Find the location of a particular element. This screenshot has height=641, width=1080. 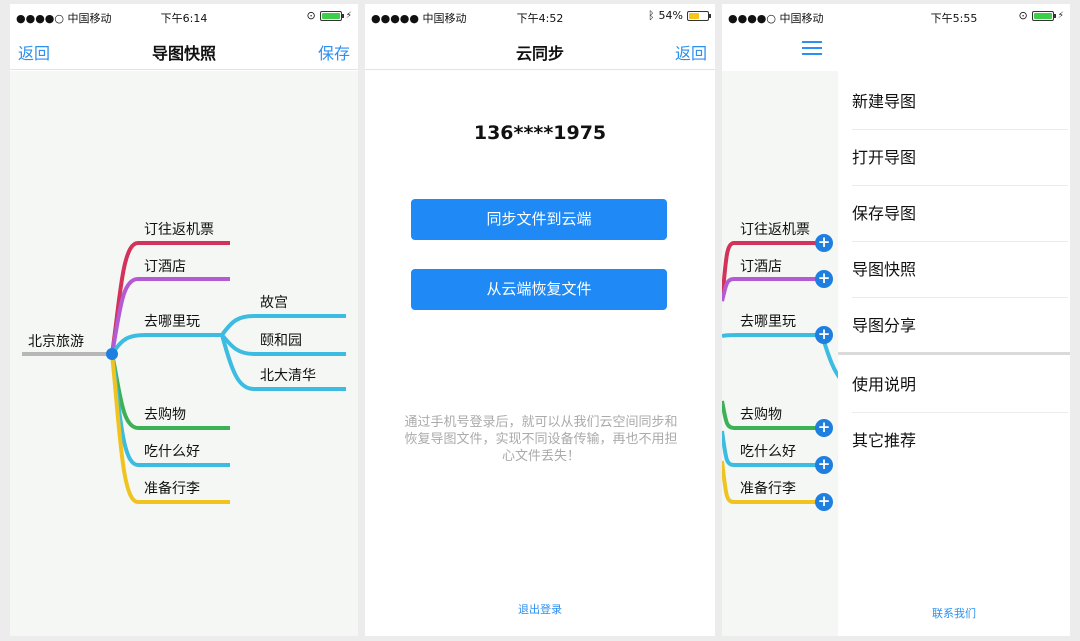

bluetooth-icon: ᛒ is located at coordinates (651, 15).